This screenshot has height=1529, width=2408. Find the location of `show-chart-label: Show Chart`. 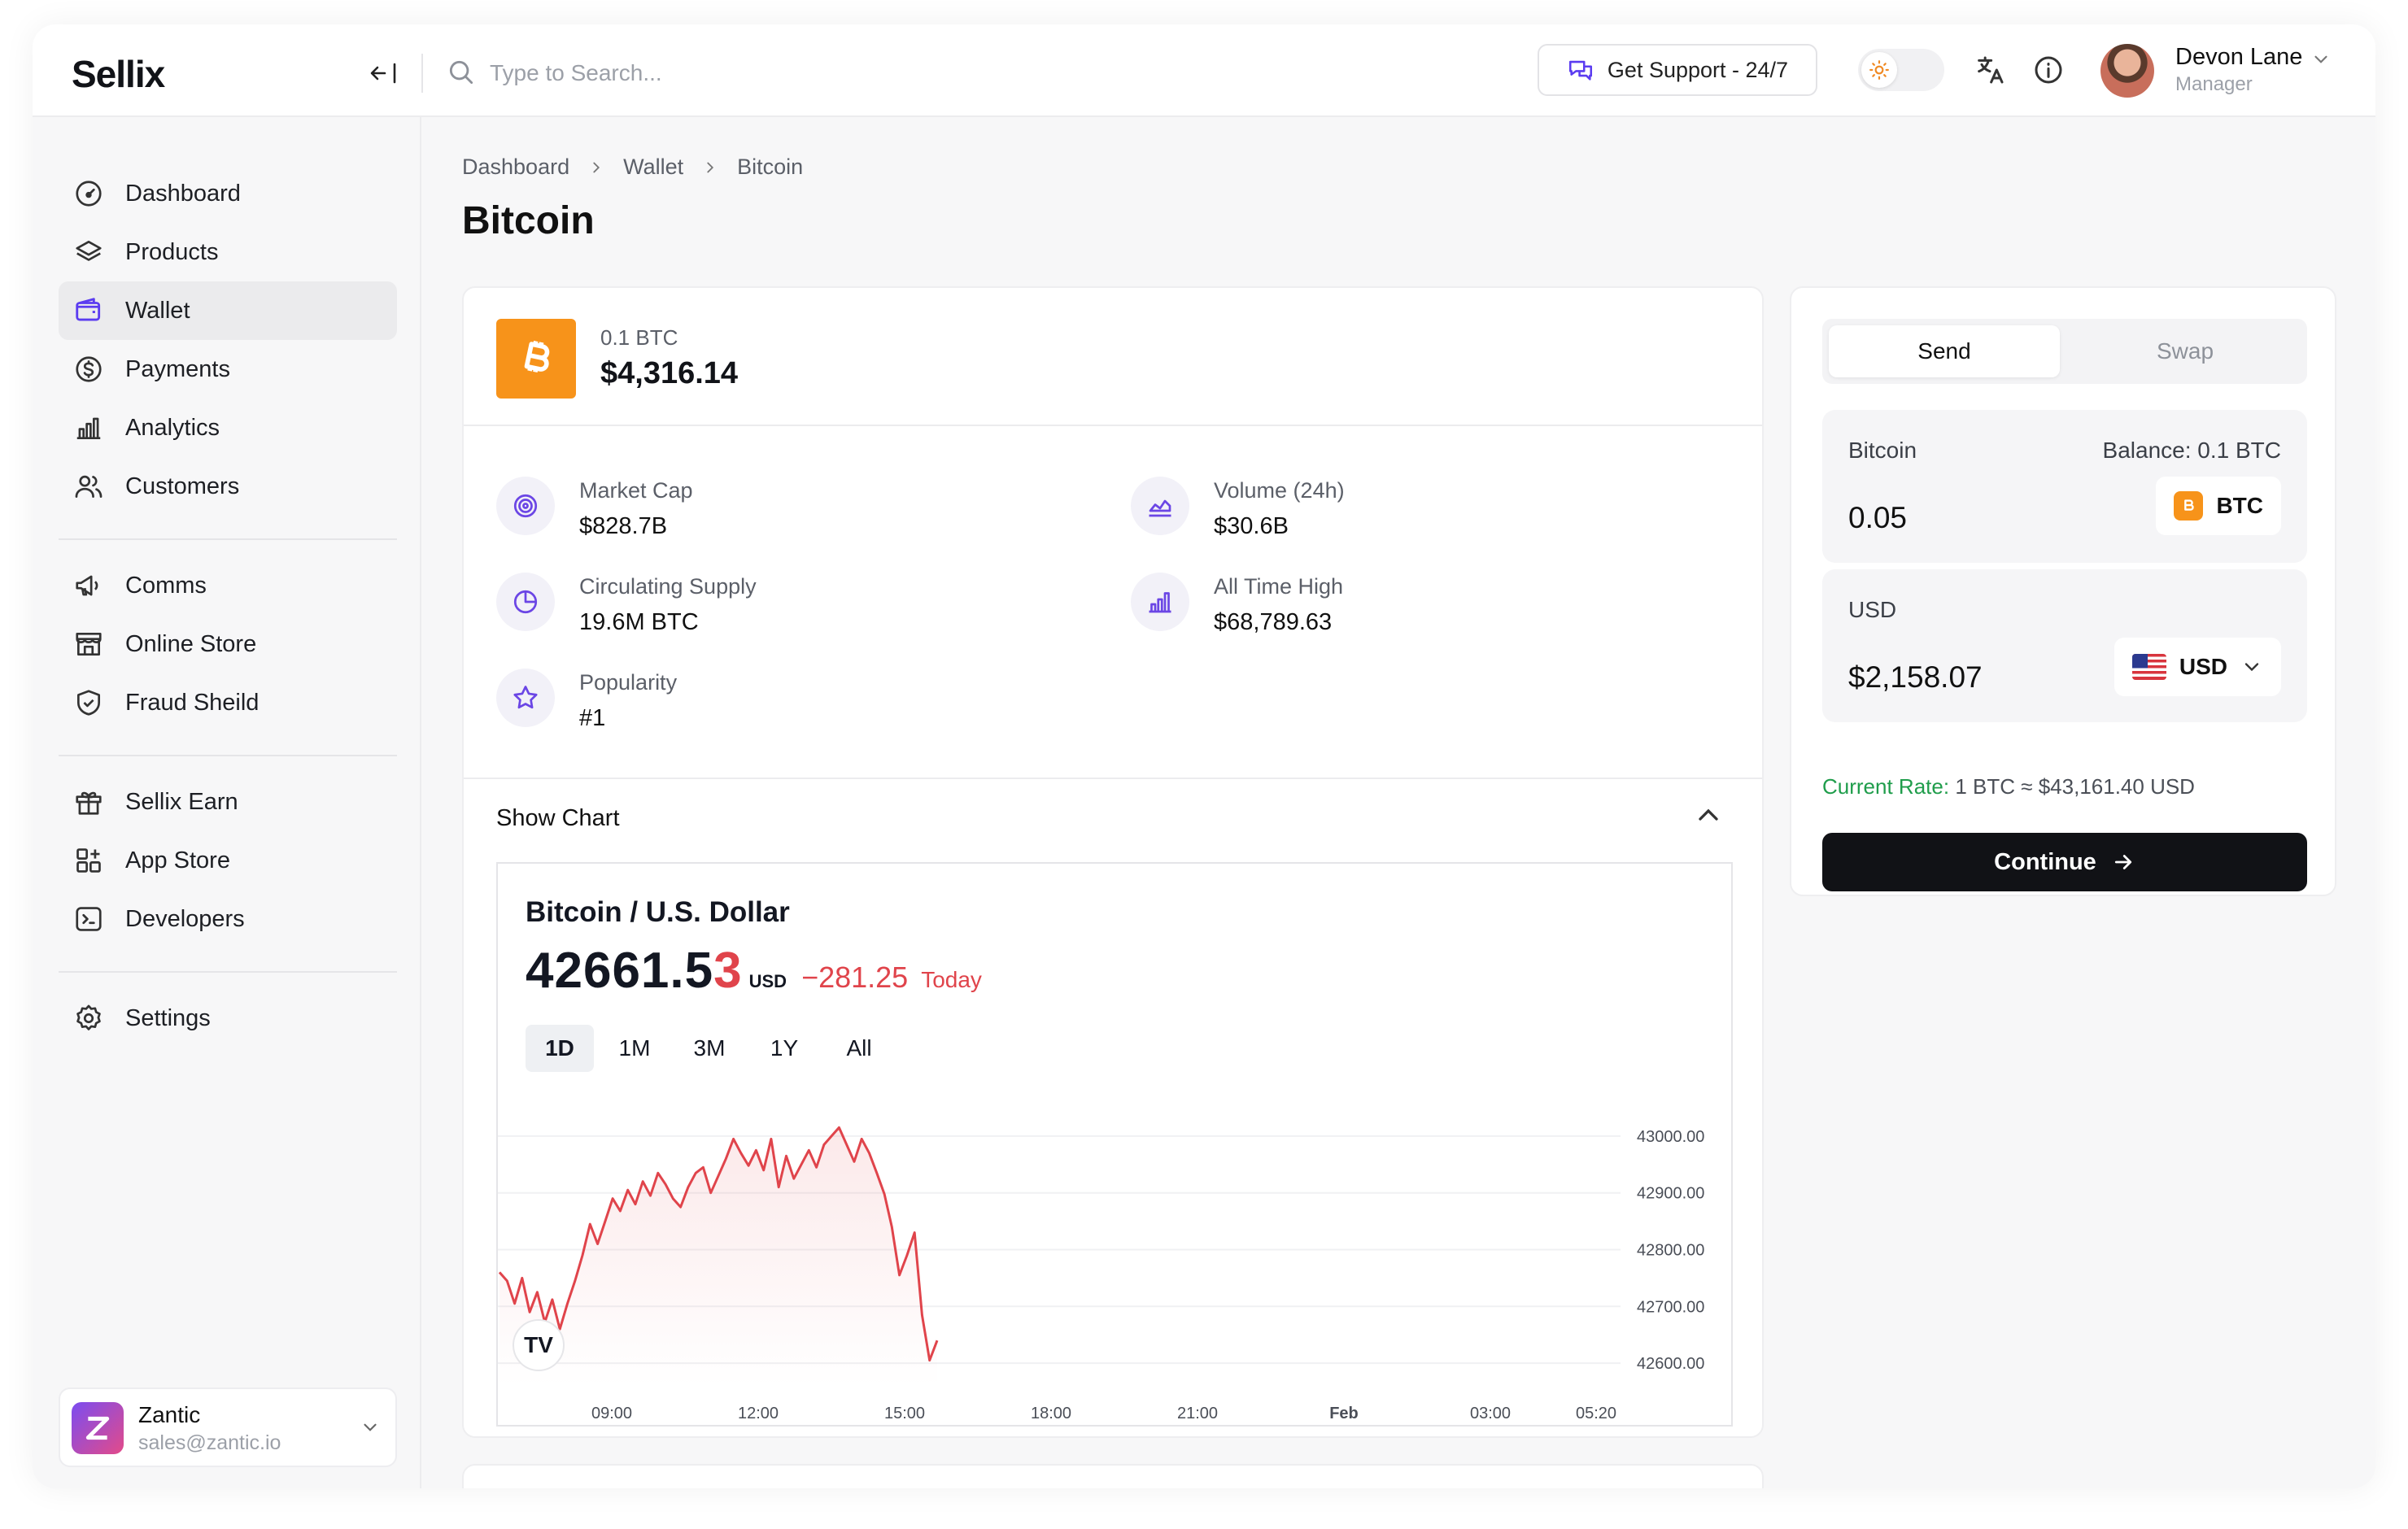

show-chart-label: Show Chart is located at coordinates (558, 818).